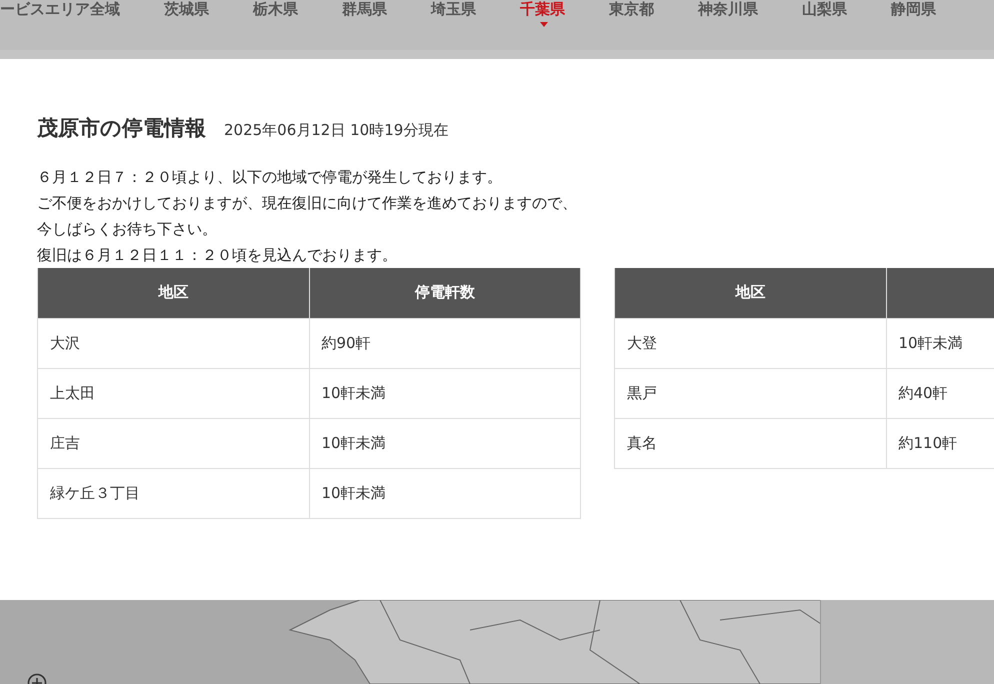 The height and width of the screenshot is (684, 994). I want to click on notice-text: ６月１２日７：２０頃より、以下の地域で停電が発生しております。, so click(270, 177).